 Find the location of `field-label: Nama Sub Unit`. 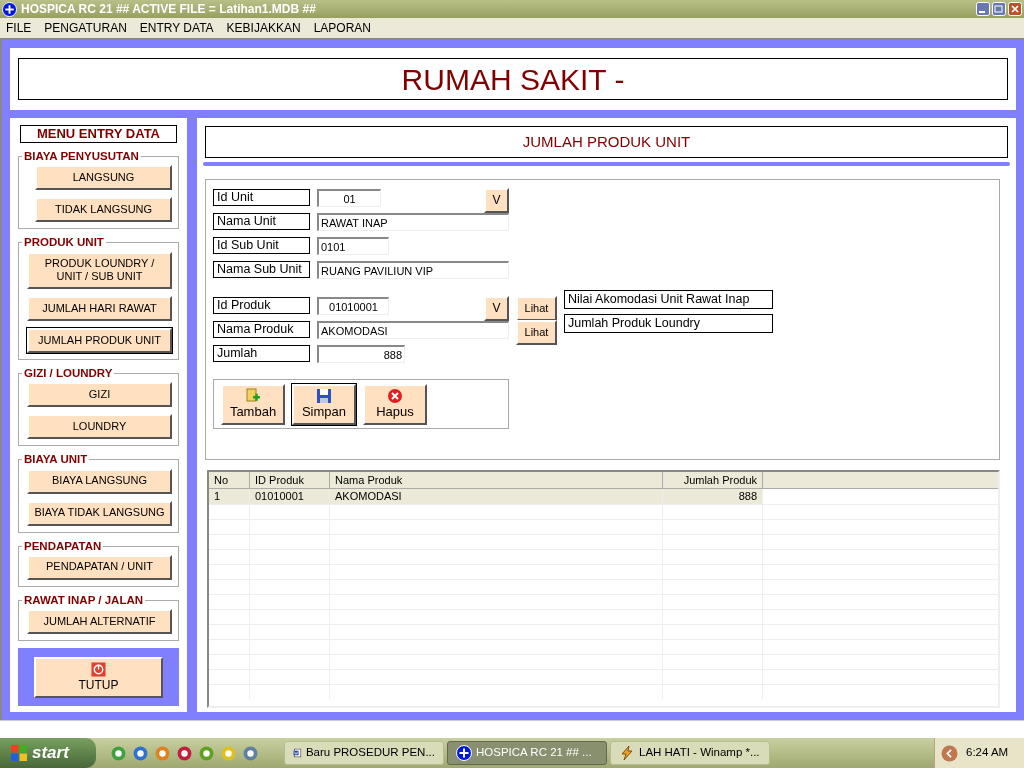

field-label: Nama Sub Unit is located at coordinates (261, 269).